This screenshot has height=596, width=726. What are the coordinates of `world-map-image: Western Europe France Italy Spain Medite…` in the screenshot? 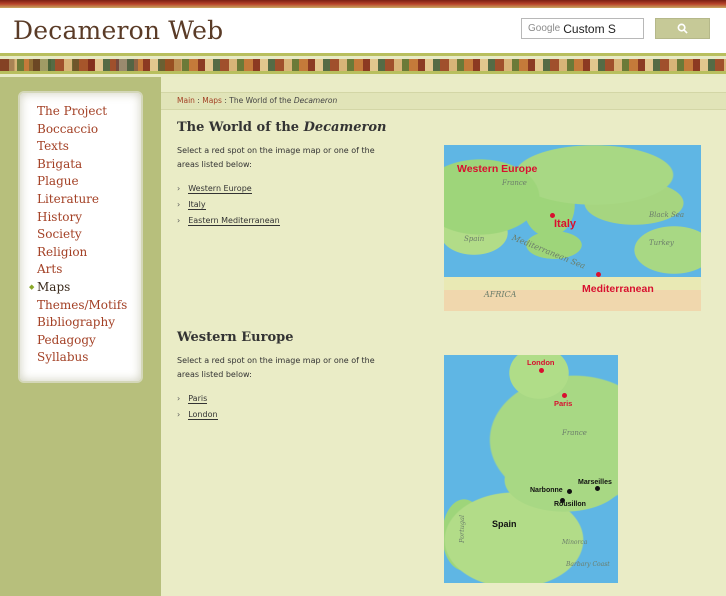 It's located at (572, 228).